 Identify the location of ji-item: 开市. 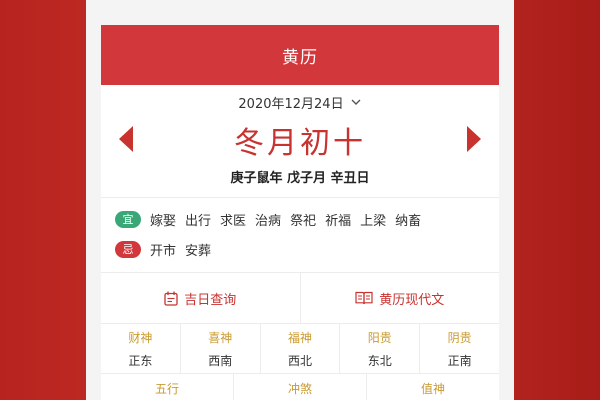
(163, 251).